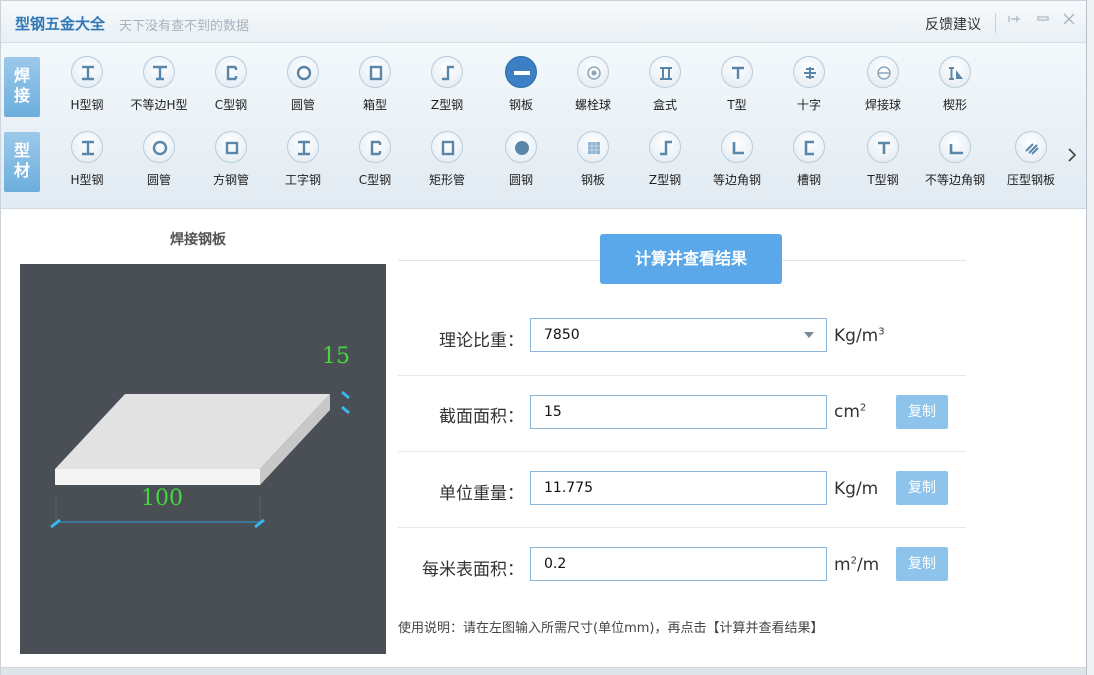  Describe the element at coordinates (447, 89) in the screenshot. I see `tool-weld-z-section: Z型钢` at that location.